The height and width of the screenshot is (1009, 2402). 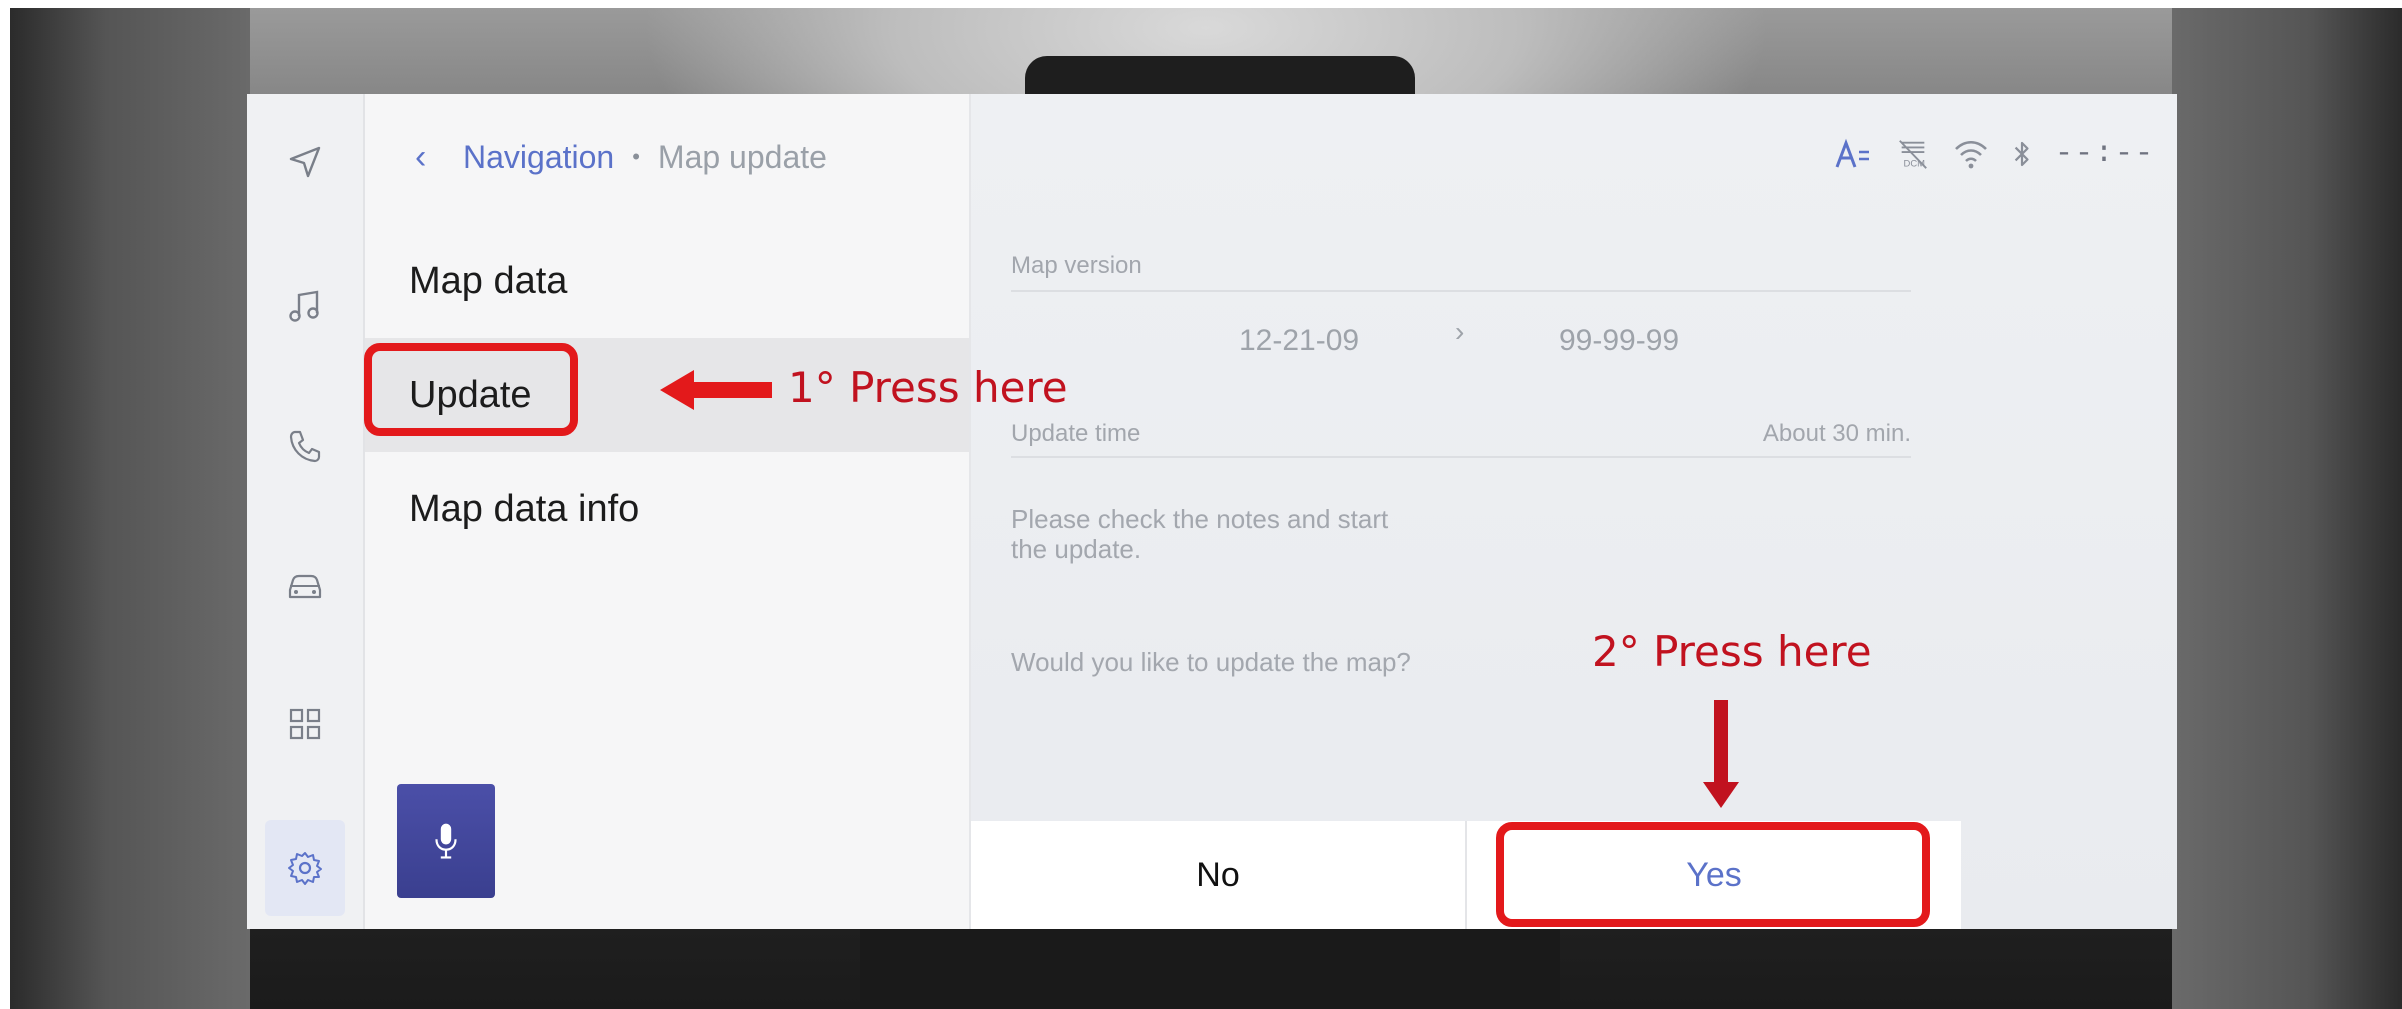 What do you see at coordinates (2287, 508) in the screenshot?
I see `door-right` at bounding box center [2287, 508].